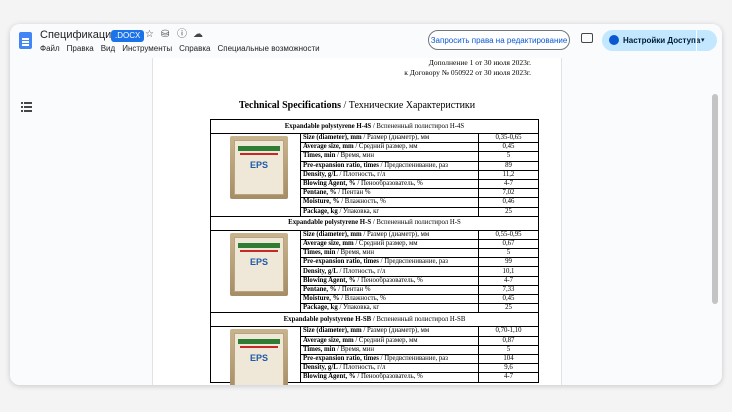  I want to click on param-value: 99, so click(508, 262).